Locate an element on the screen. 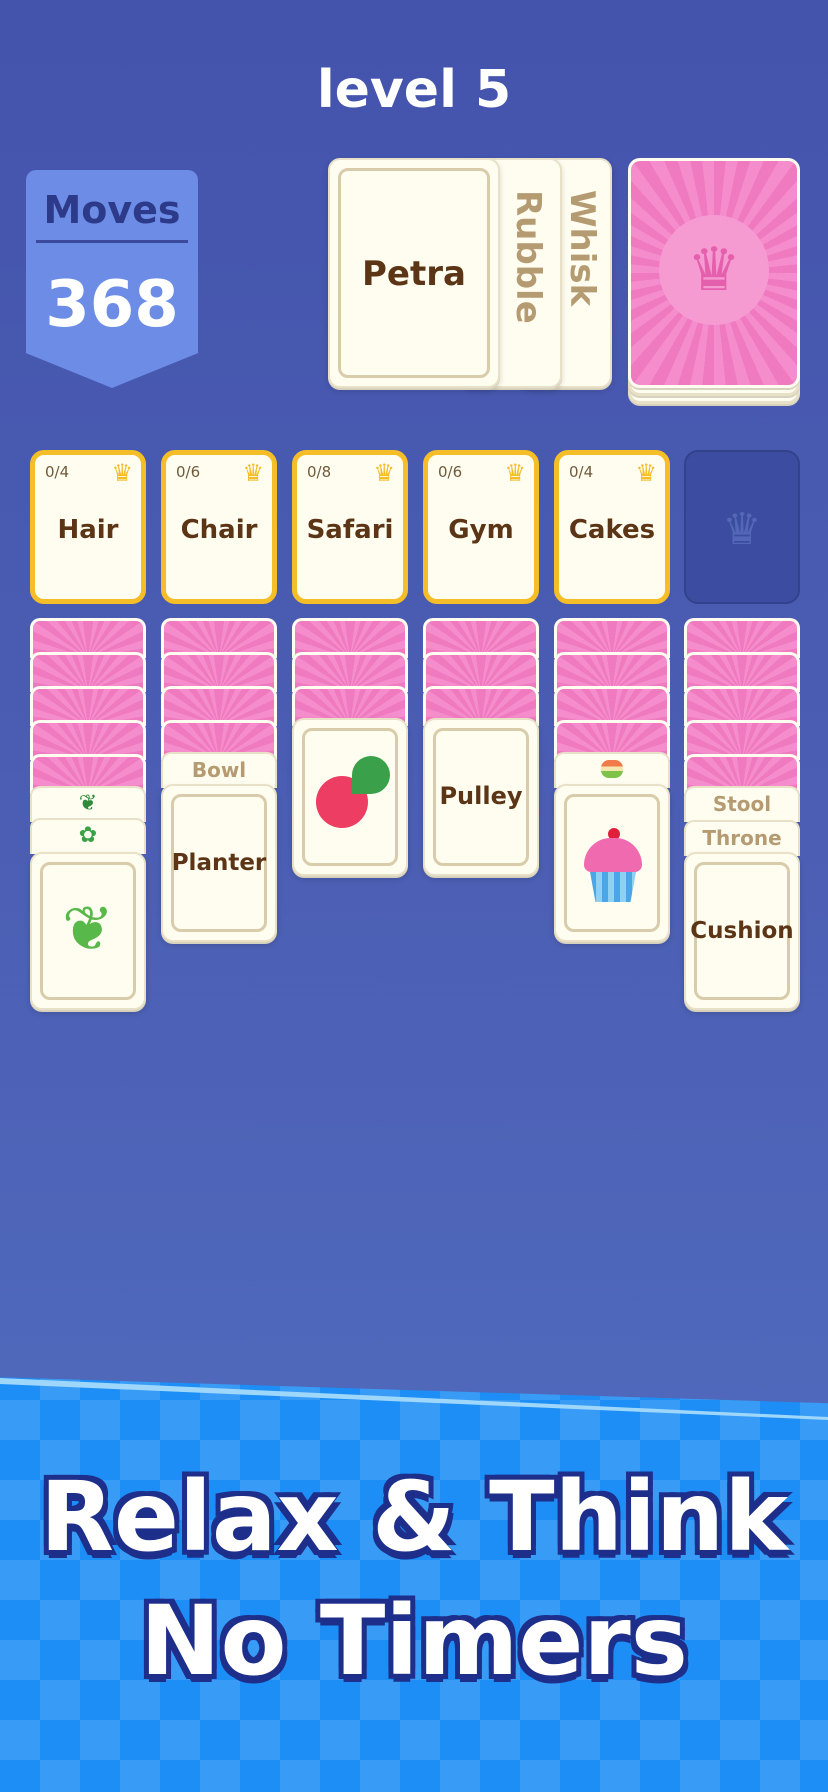 The height and width of the screenshot is (1792, 828). stock-card-back: ♛ is located at coordinates (714, 273).